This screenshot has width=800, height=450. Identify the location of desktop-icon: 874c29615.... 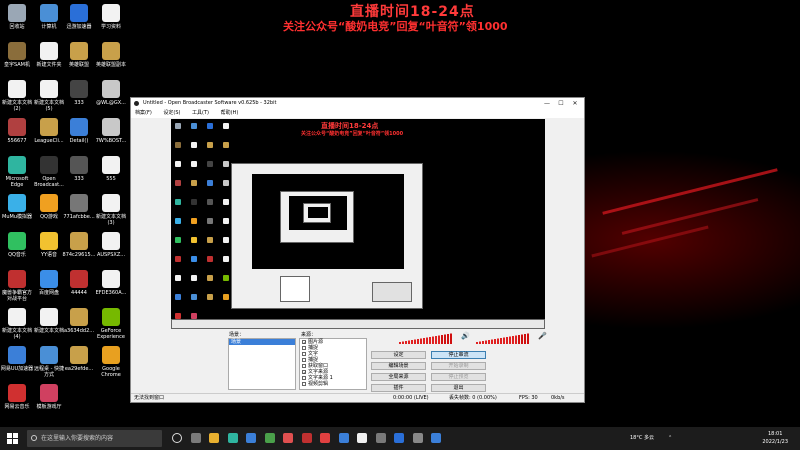
(79, 245).